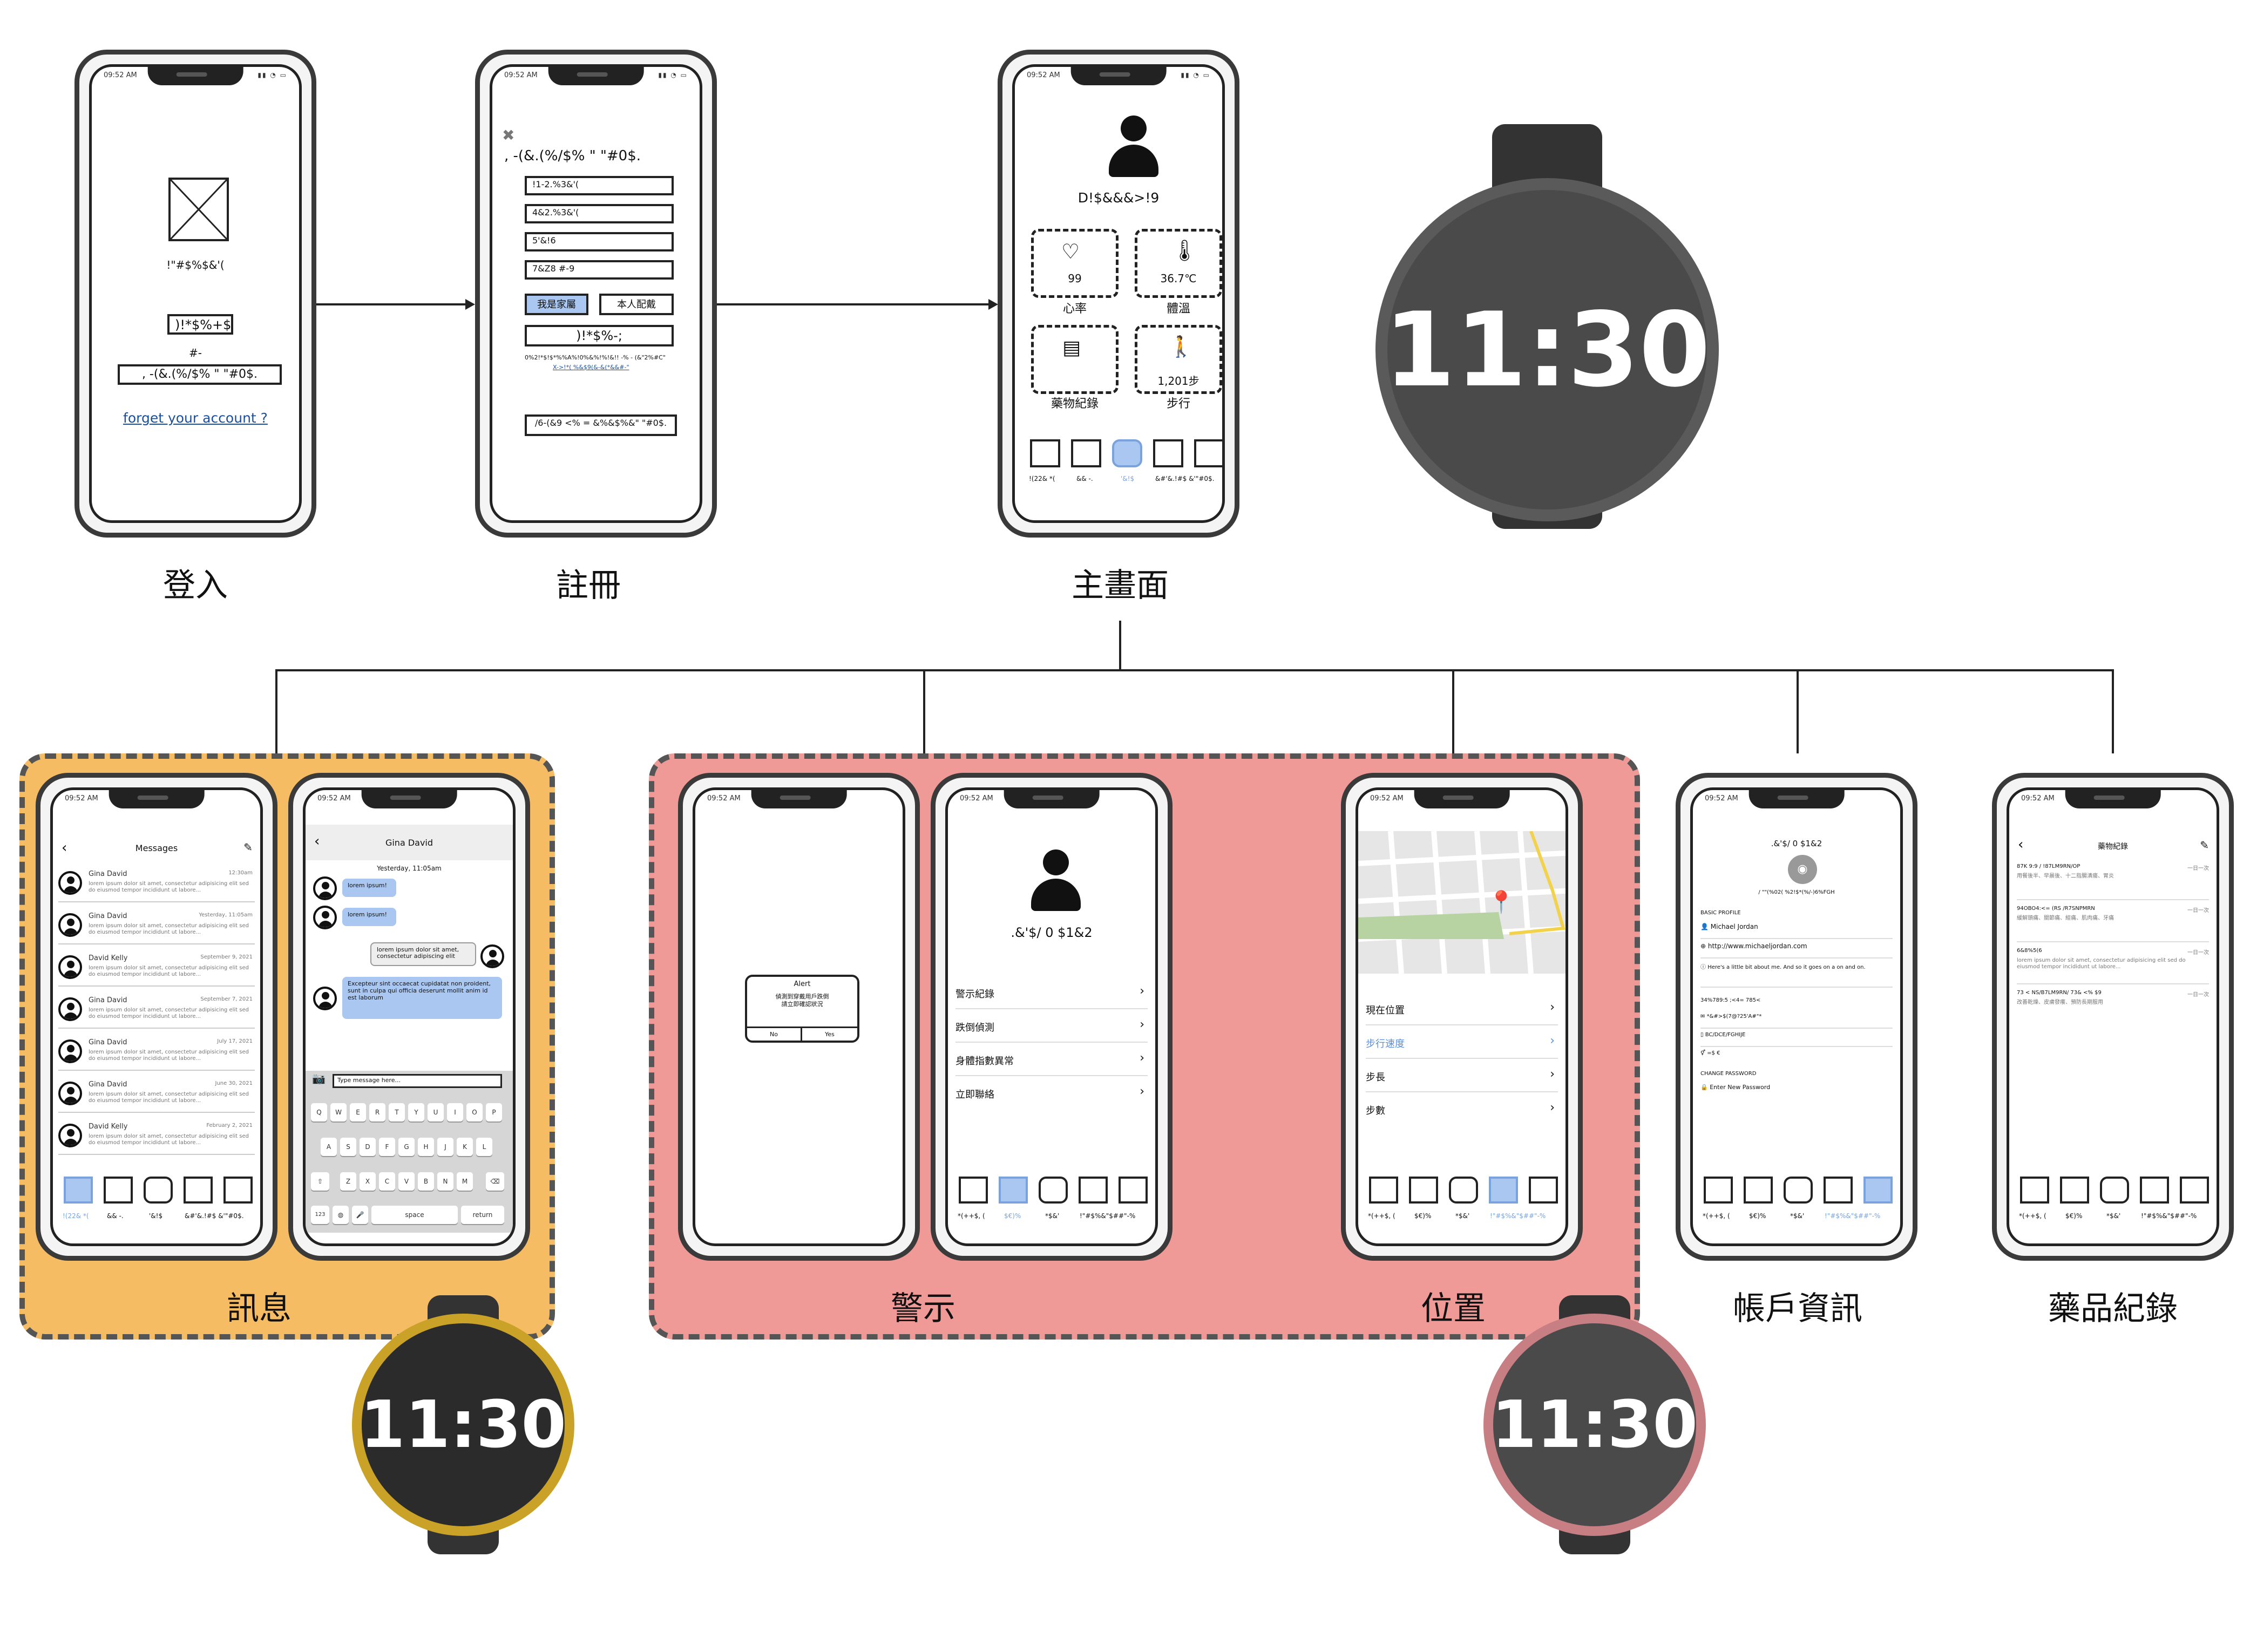 This screenshot has width=2250, height=1652. I want to click on url-row: ⊕ http://www.michaeljordan.com, so click(1796, 950).